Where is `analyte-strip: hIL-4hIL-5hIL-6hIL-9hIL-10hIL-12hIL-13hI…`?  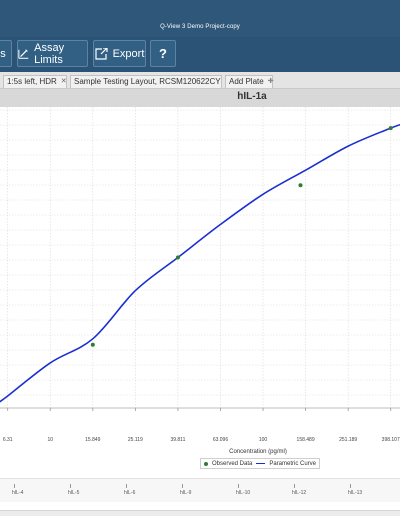
analyte-strip: hIL-4hIL-5hIL-6hIL-9hIL-10hIL-12hIL-13hI… is located at coordinates (200, 490).